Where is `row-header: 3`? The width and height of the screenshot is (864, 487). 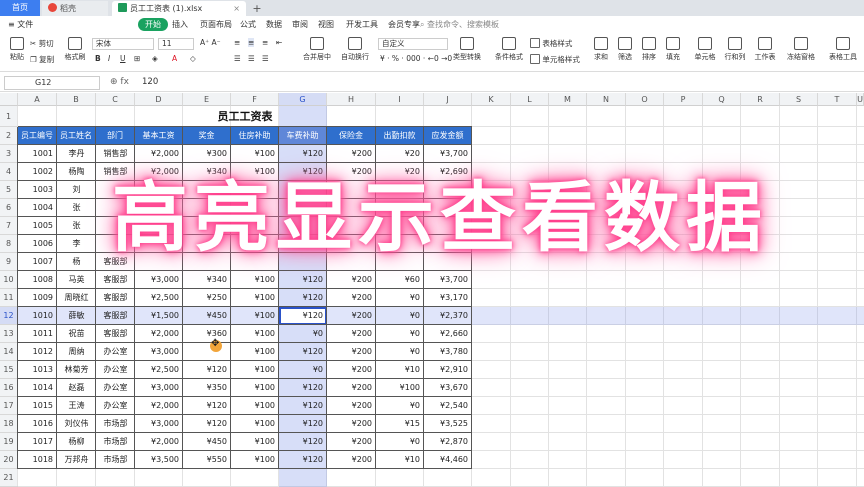 row-header: 3 is located at coordinates (9, 154).